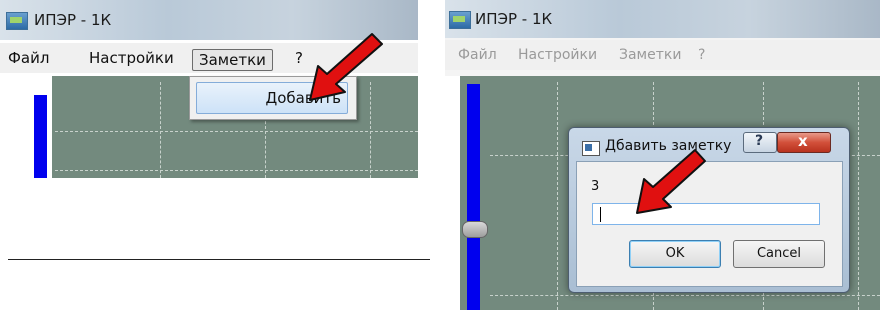  Describe the element at coordinates (219, 259) in the screenshot. I see `separator-line` at that location.